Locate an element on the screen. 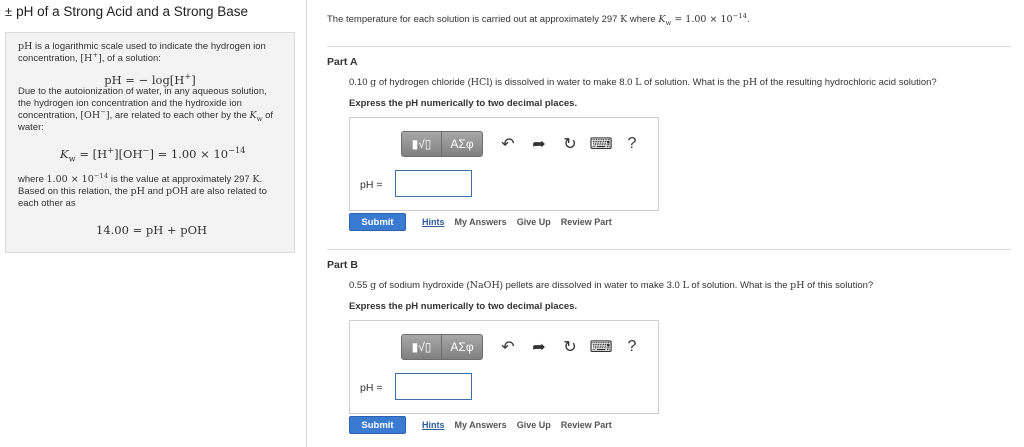  part-b-divider is located at coordinates (669, 249).